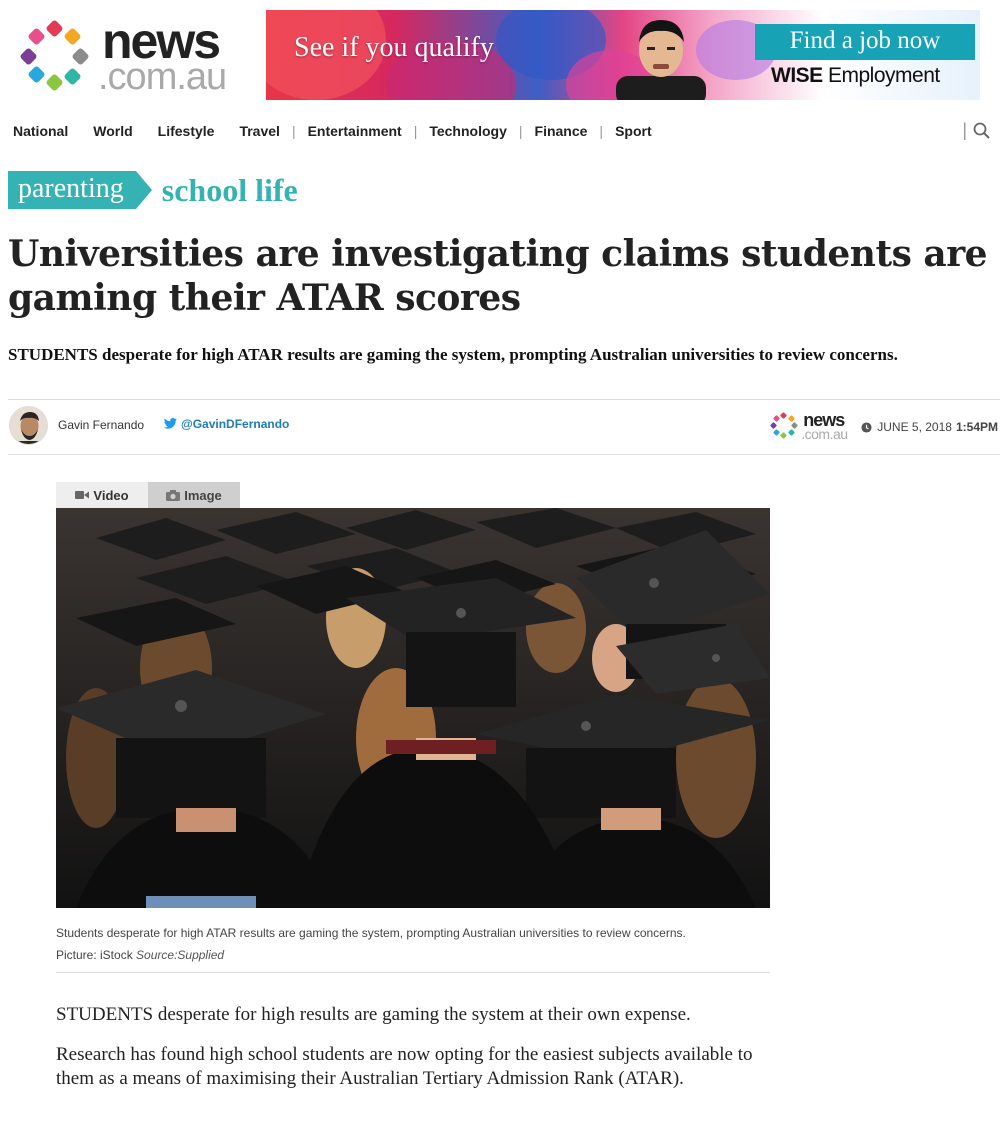 The image size is (1008, 1122). What do you see at coordinates (82, 495) in the screenshot?
I see `video-camera-icon` at bounding box center [82, 495].